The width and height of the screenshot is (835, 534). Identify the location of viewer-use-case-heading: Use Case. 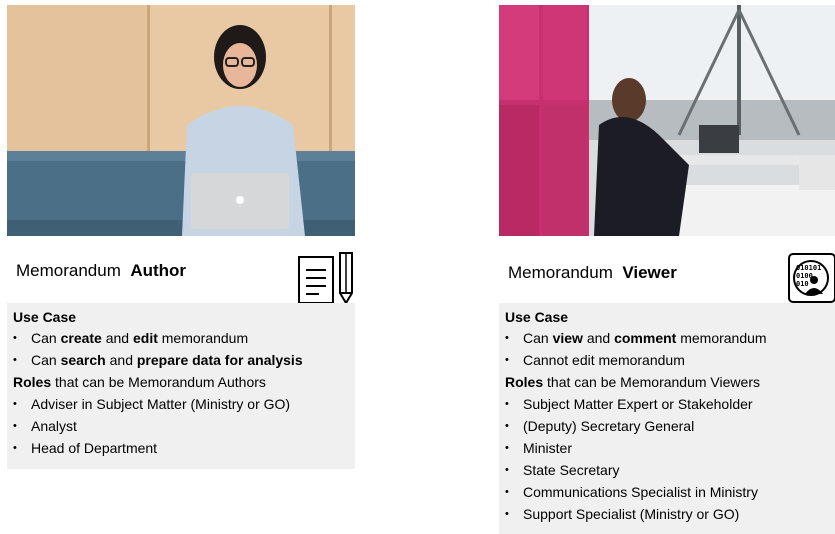
(537, 317).